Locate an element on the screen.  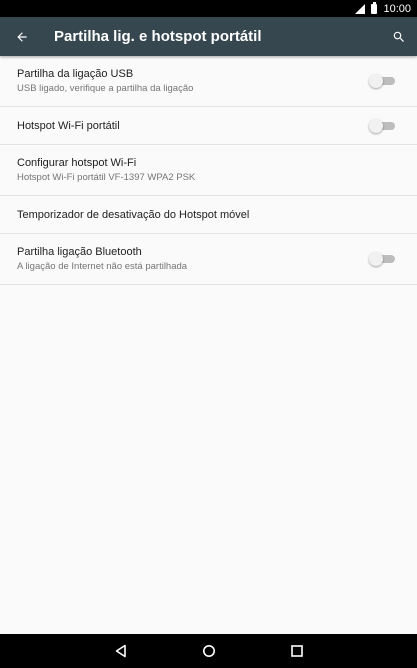
search-icon is located at coordinates (398, 36).